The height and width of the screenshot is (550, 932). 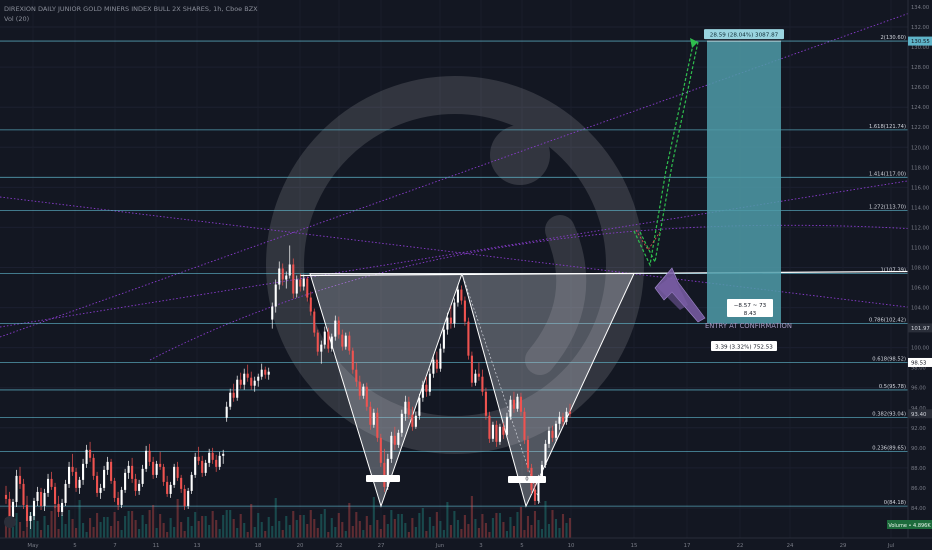 What do you see at coordinates (918, 429) in the screenshot?
I see `price-tick: 92.00` at bounding box center [918, 429].